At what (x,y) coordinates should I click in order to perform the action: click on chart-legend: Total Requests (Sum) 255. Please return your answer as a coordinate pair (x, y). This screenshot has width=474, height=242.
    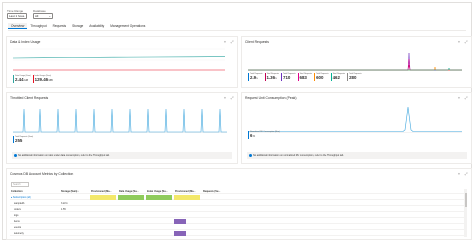
    Looking at the image, I should click on (23, 140).